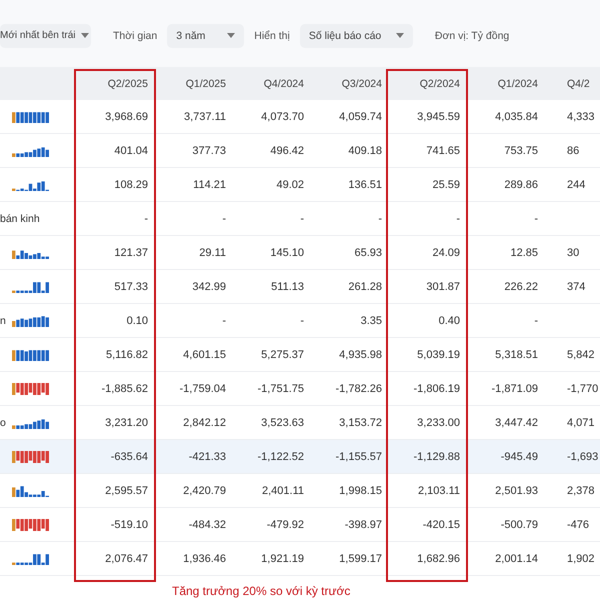  What do you see at coordinates (356, 36) in the screenshot?
I see `display-dropdown: Số liệu báo cáo` at bounding box center [356, 36].